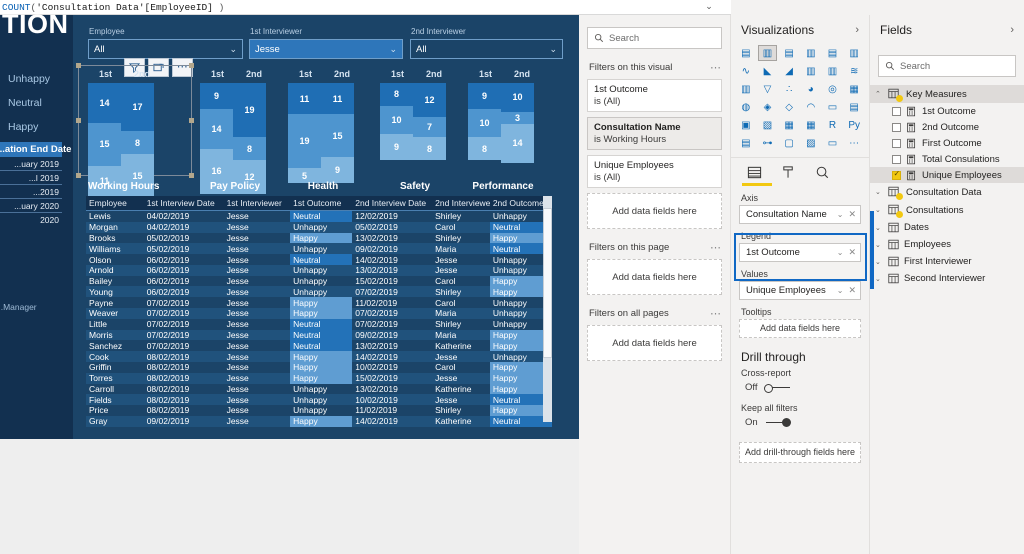 The width and height of the screenshot is (1024, 554). I want to click on legend-item-happy: Happy, so click(23, 127).